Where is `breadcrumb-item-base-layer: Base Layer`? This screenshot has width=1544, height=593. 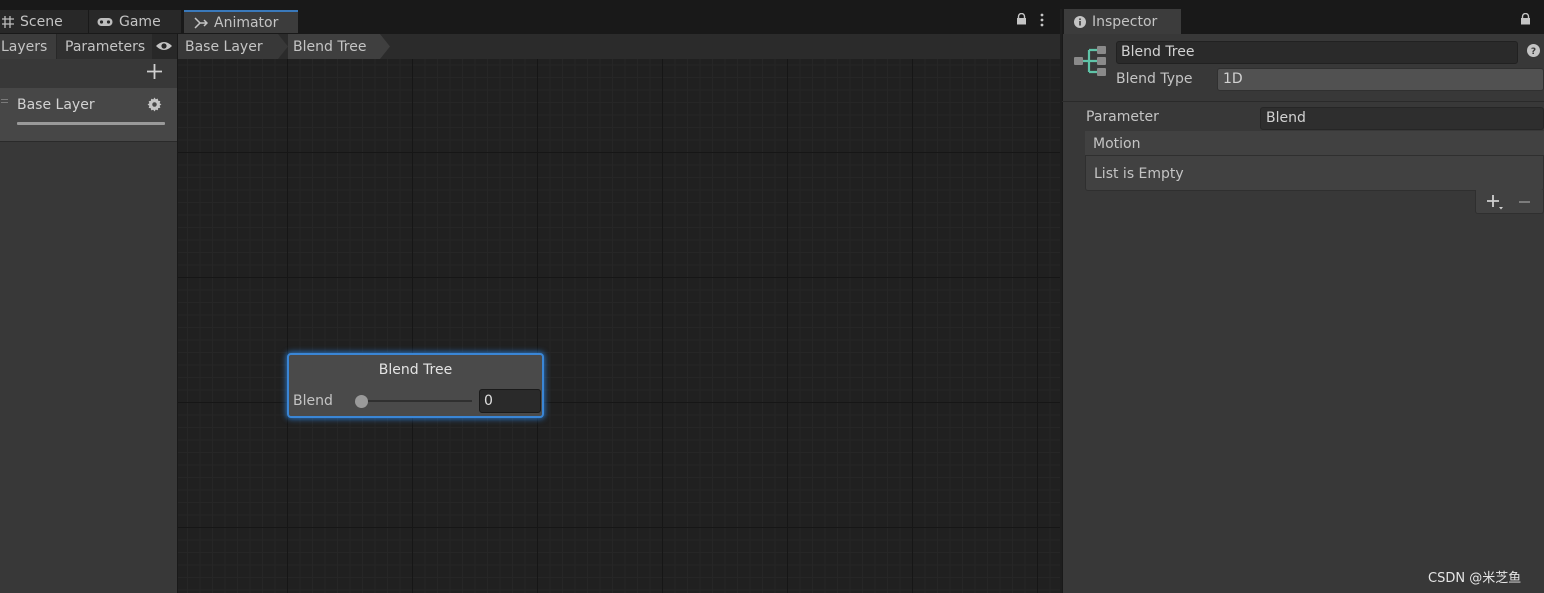 breadcrumb-item-base-layer: Base Layer is located at coordinates (228, 46).